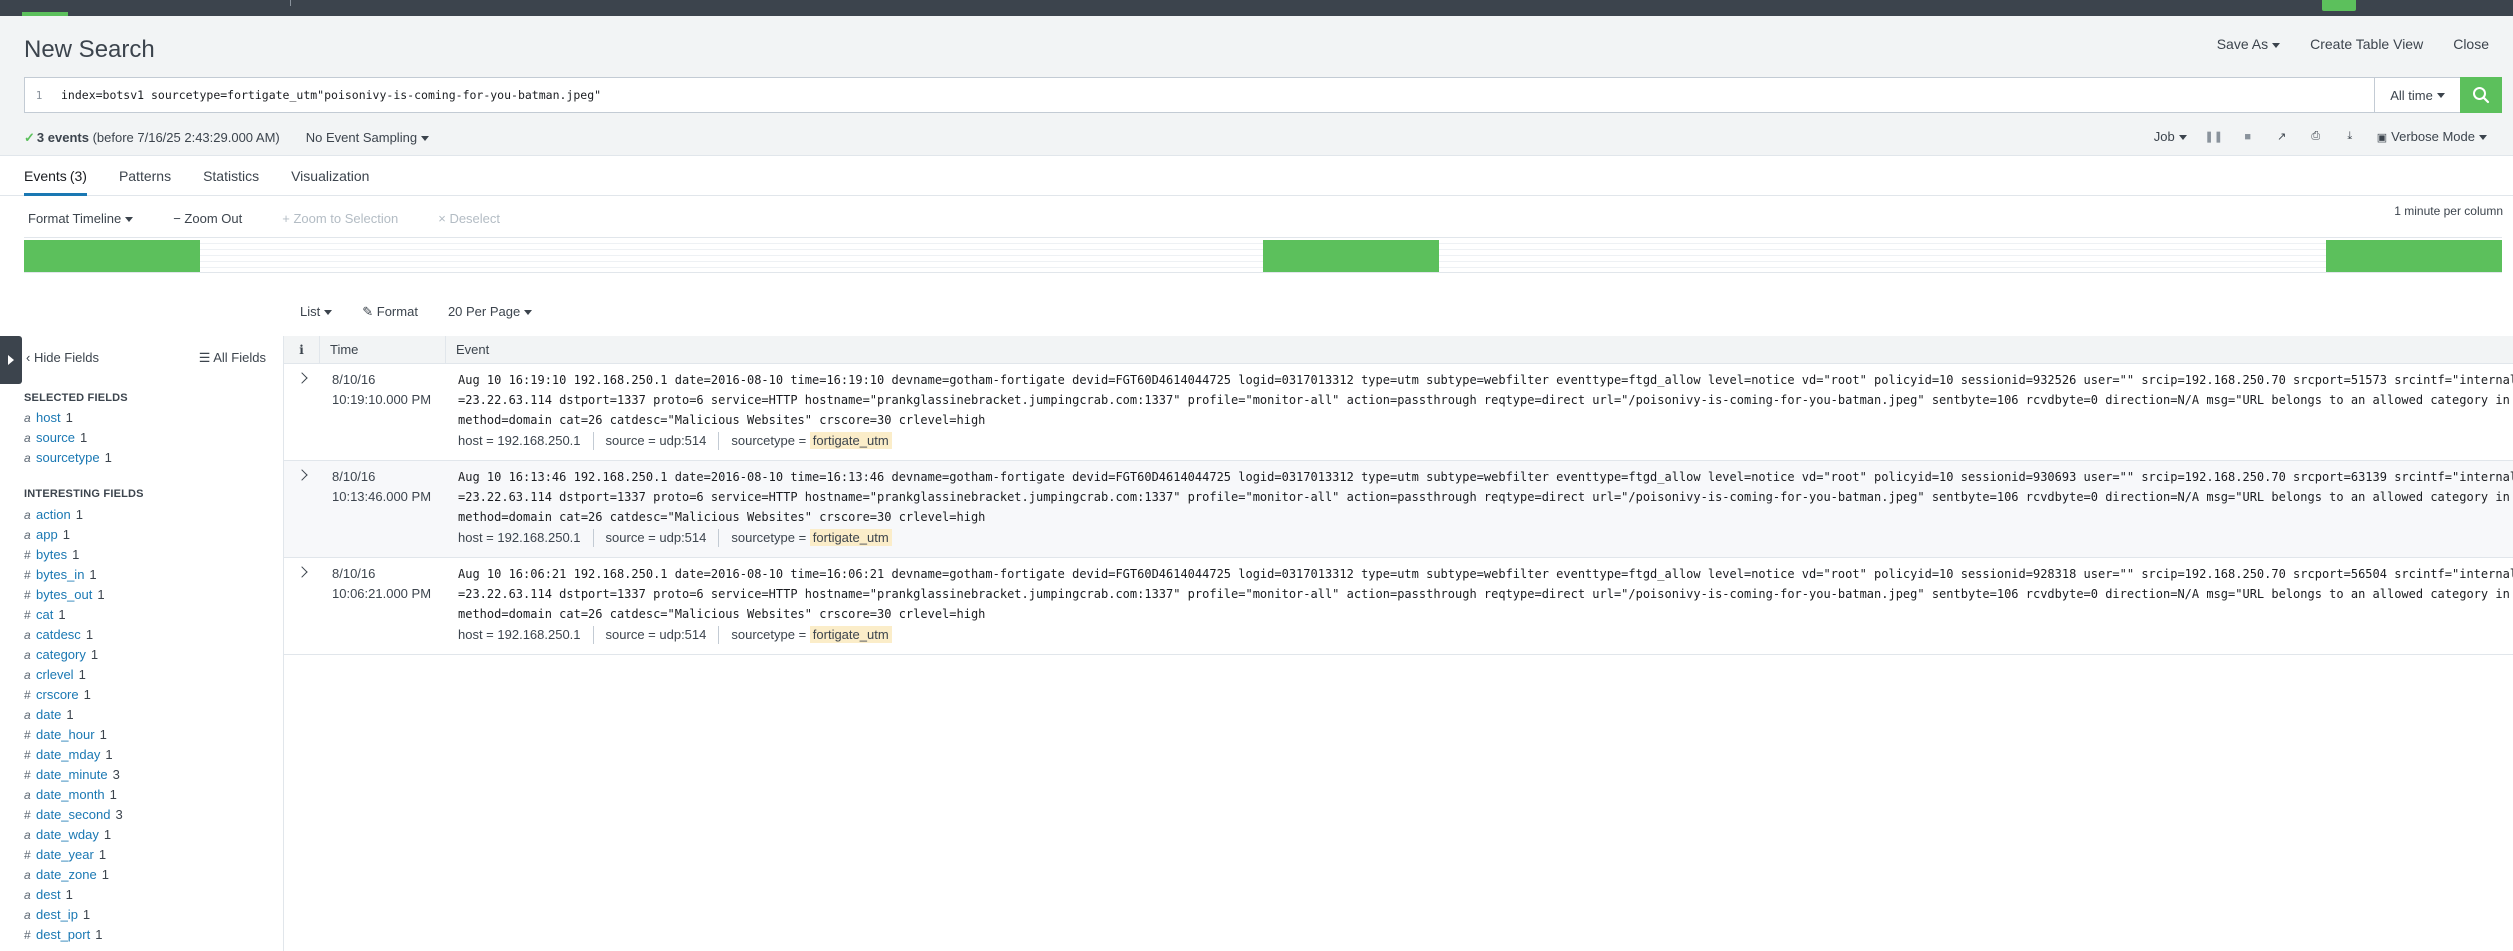 The height and width of the screenshot is (951, 2513). Describe the element at coordinates (2170, 136) in the screenshot. I see `job-menu: Job` at that location.